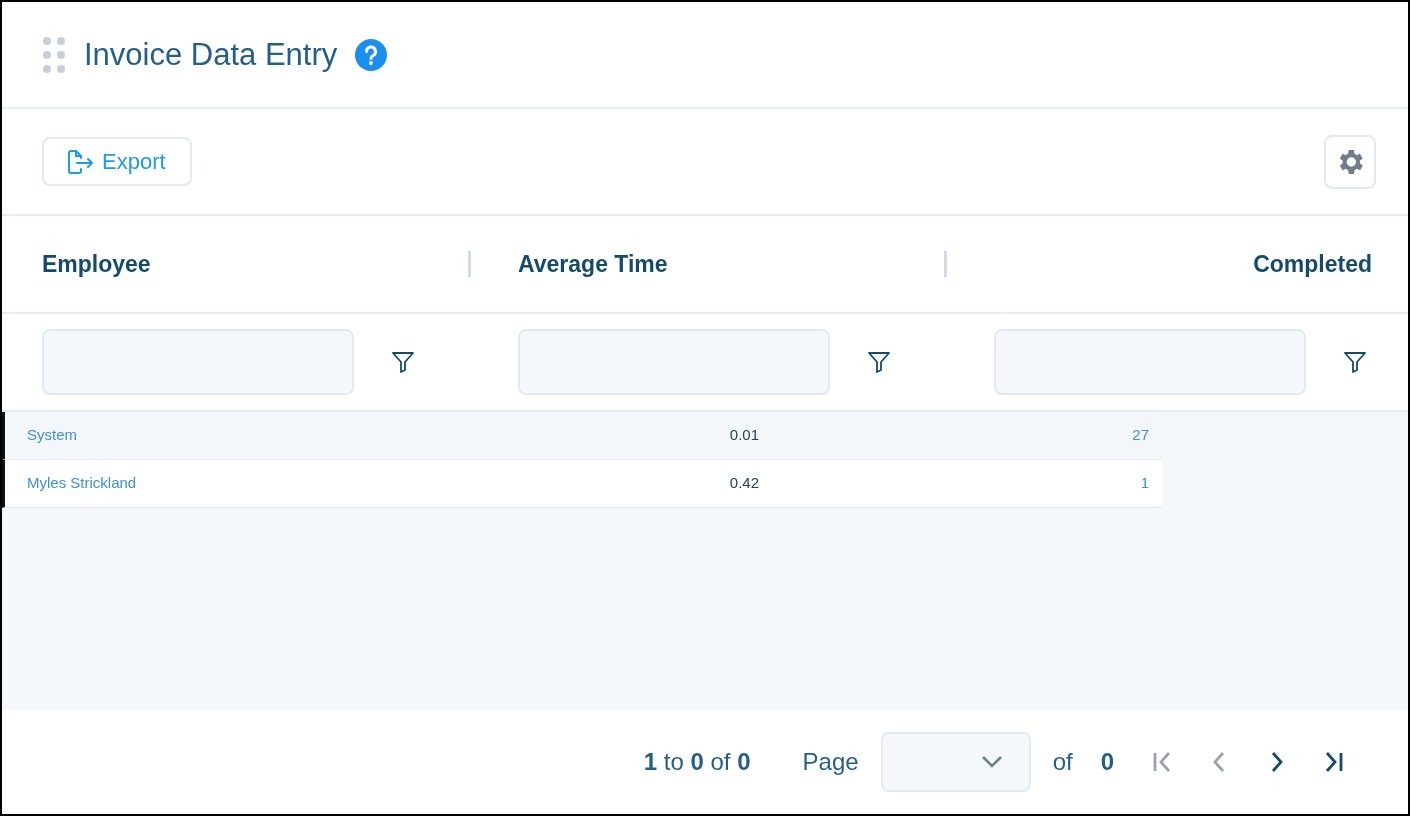 The image size is (1410, 816). I want to click on chevron-down-icon, so click(991, 762).